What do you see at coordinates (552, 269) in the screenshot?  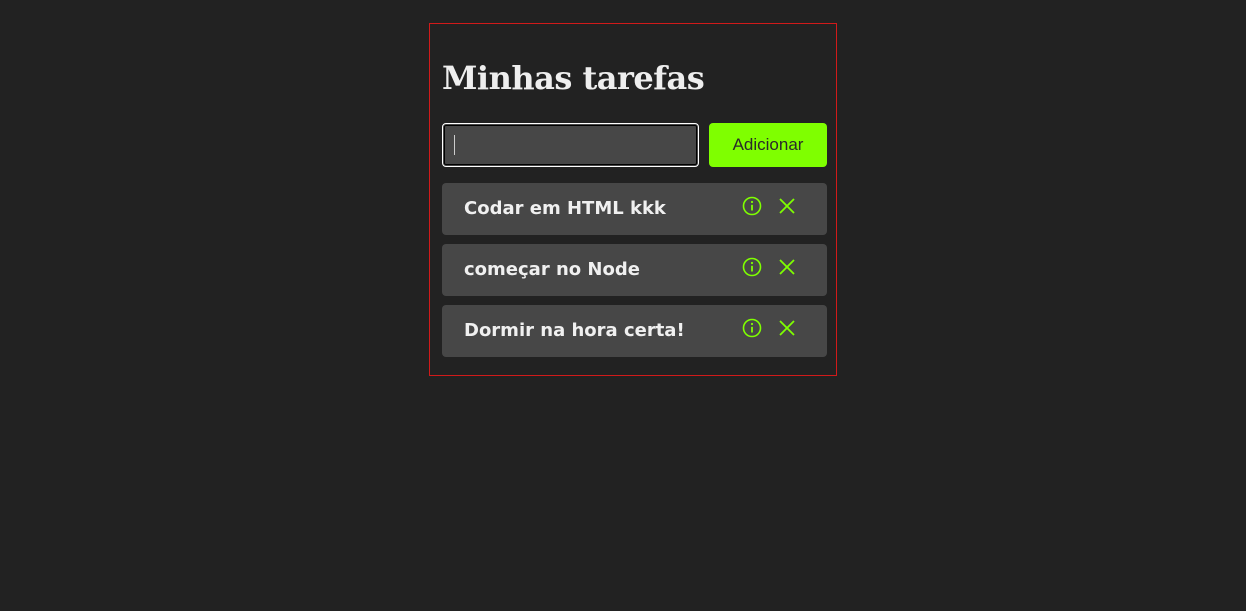 I see `task-label: começar no Node` at bounding box center [552, 269].